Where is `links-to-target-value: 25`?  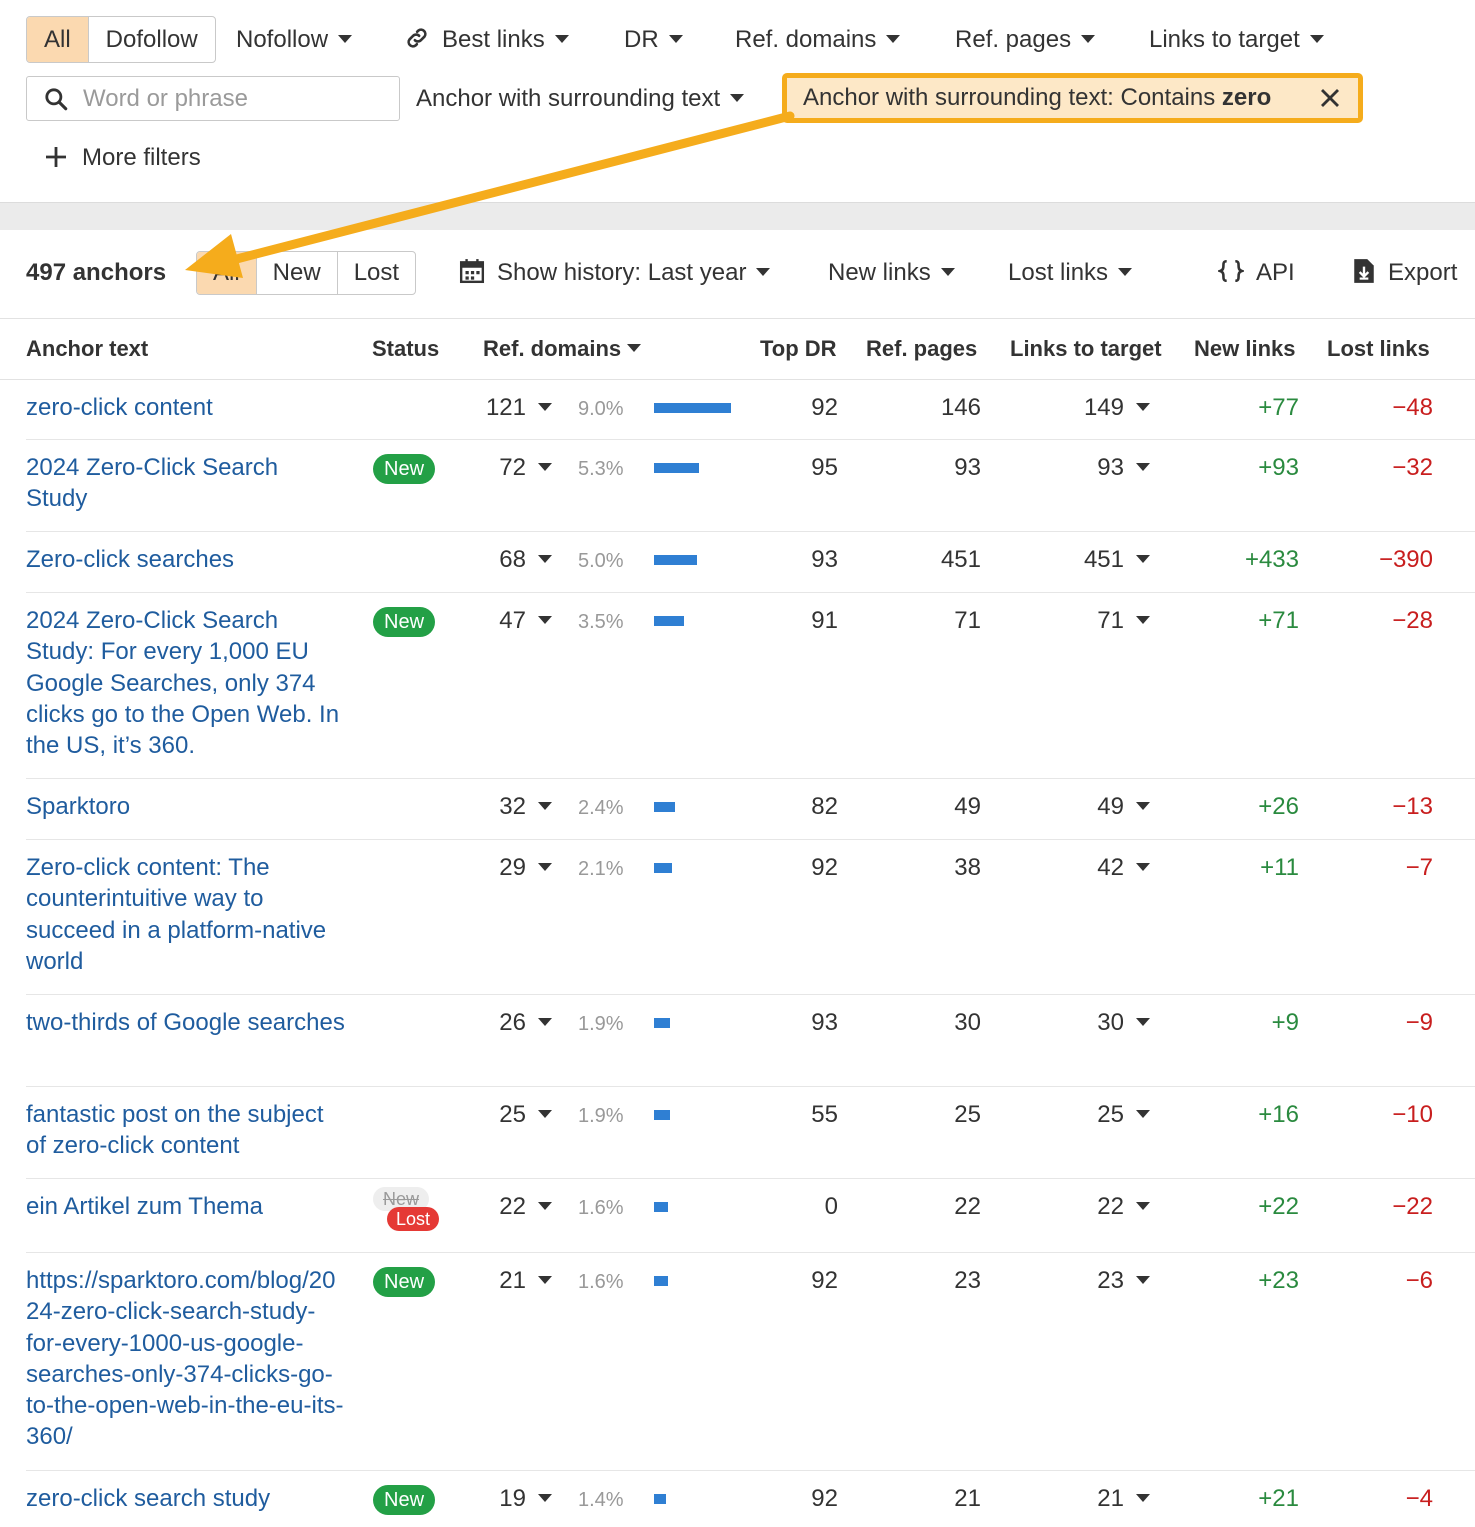
links-to-target-value: 25 is located at coordinates (1098, 1114).